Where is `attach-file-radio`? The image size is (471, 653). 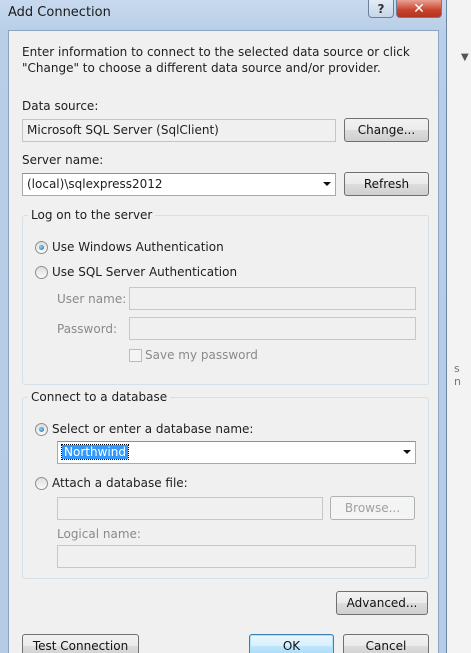 attach-file-radio is located at coordinates (41, 483).